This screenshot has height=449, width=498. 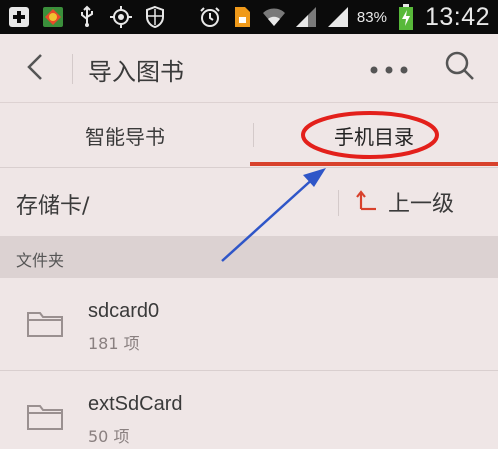 What do you see at coordinates (421, 204) in the screenshot?
I see `parent-directory-label: 上一级` at bounding box center [421, 204].